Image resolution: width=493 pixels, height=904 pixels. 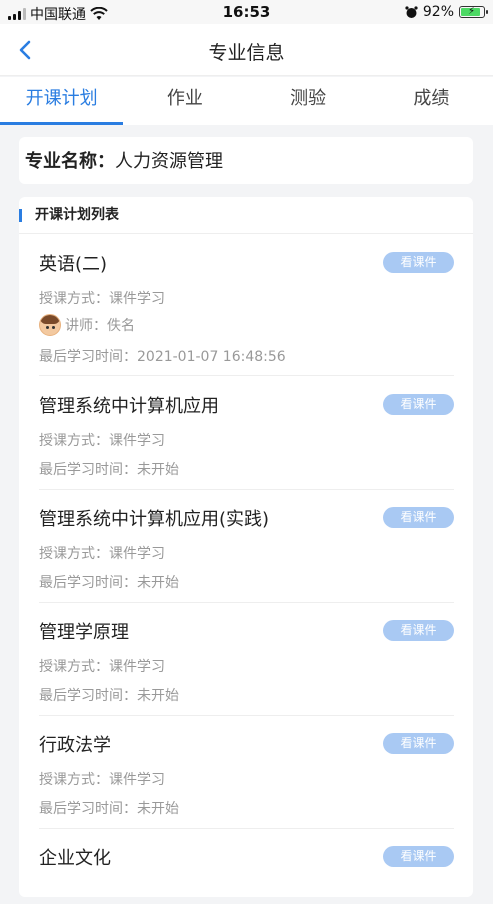 What do you see at coordinates (246, 53) in the screenshot?
I see `page-title: 专业信息` at bounding box center [246, 53].